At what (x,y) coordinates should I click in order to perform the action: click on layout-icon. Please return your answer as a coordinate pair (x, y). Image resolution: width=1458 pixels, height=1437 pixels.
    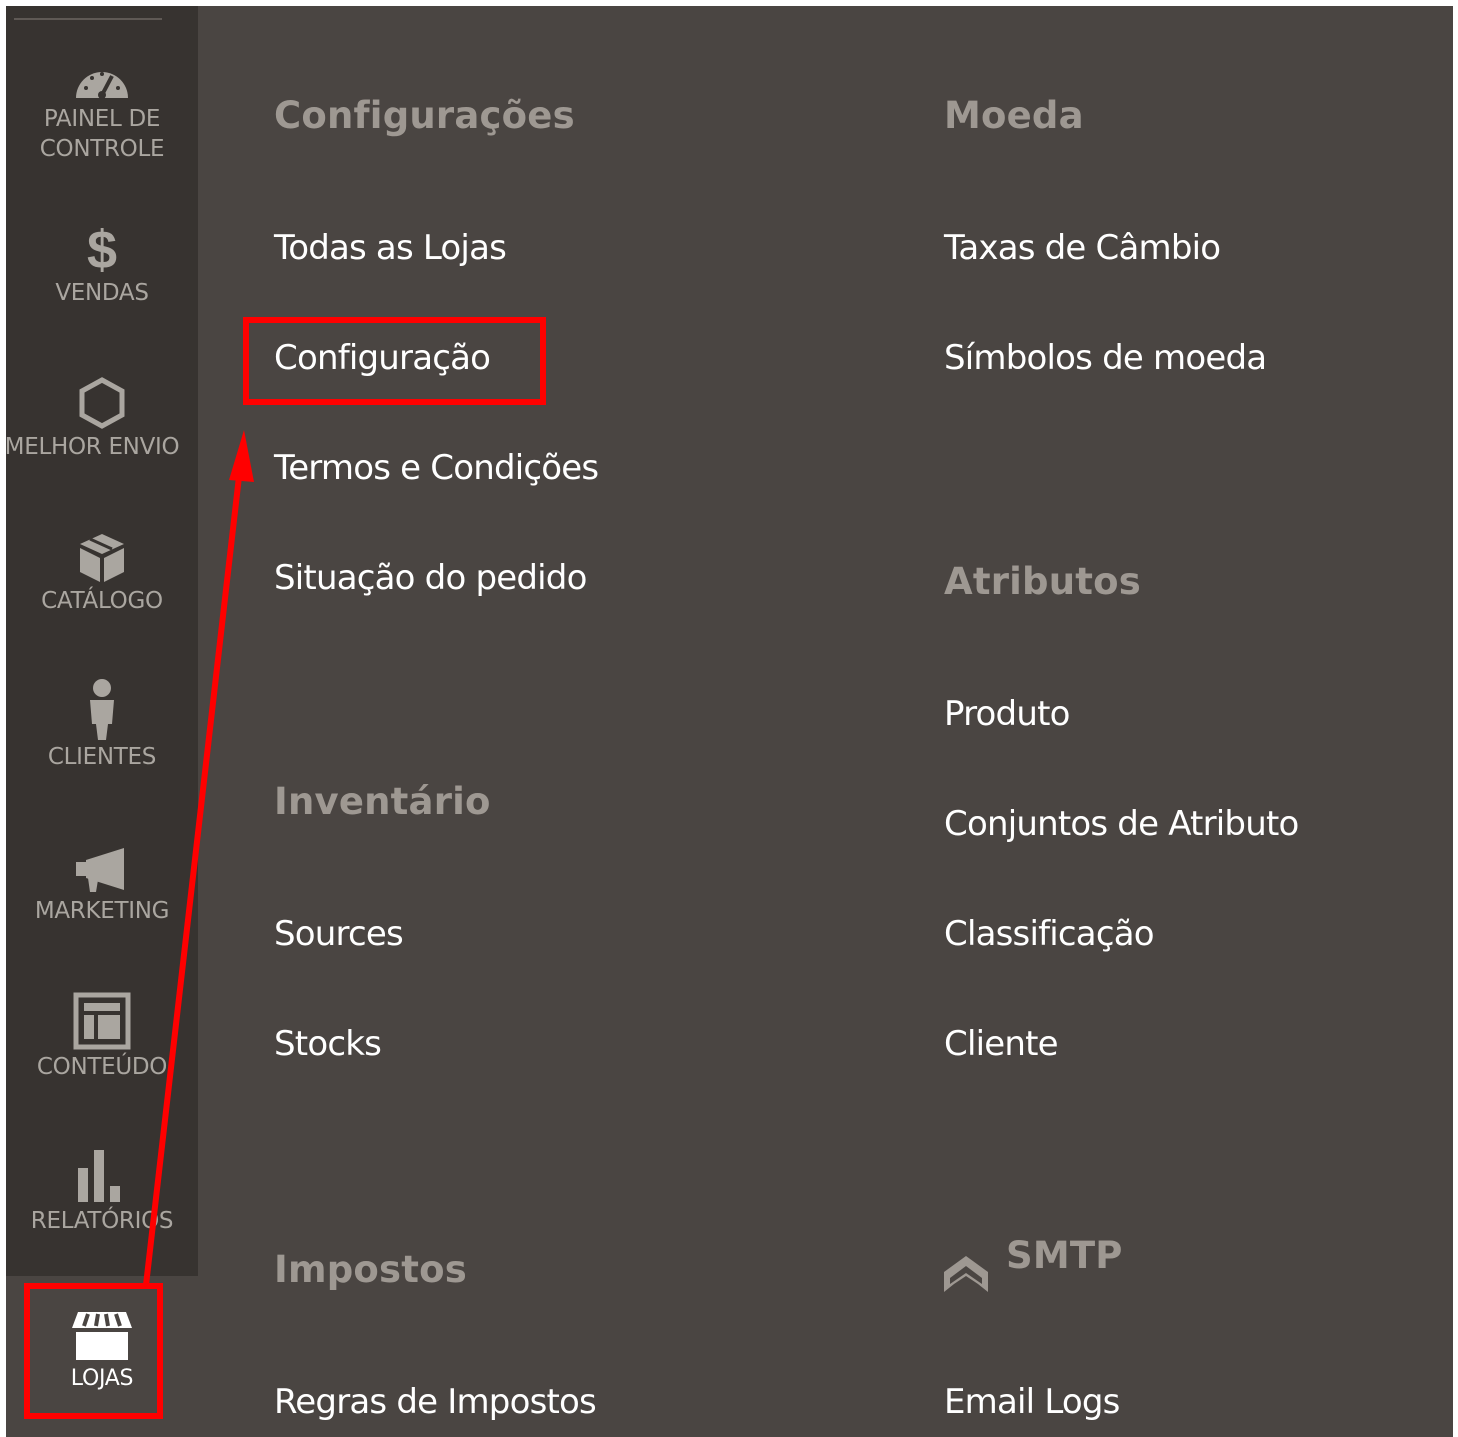
    Looking at the image, I should click on (102, 1021).